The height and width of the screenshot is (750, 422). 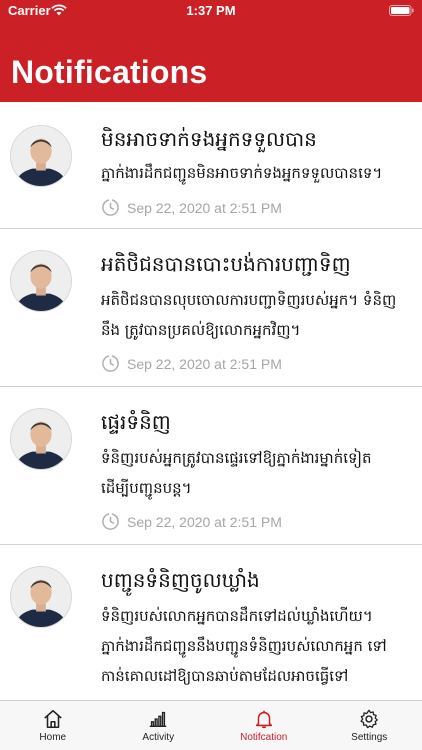 I want to click on tab-settings: Settings, so click(x=369, y=725).